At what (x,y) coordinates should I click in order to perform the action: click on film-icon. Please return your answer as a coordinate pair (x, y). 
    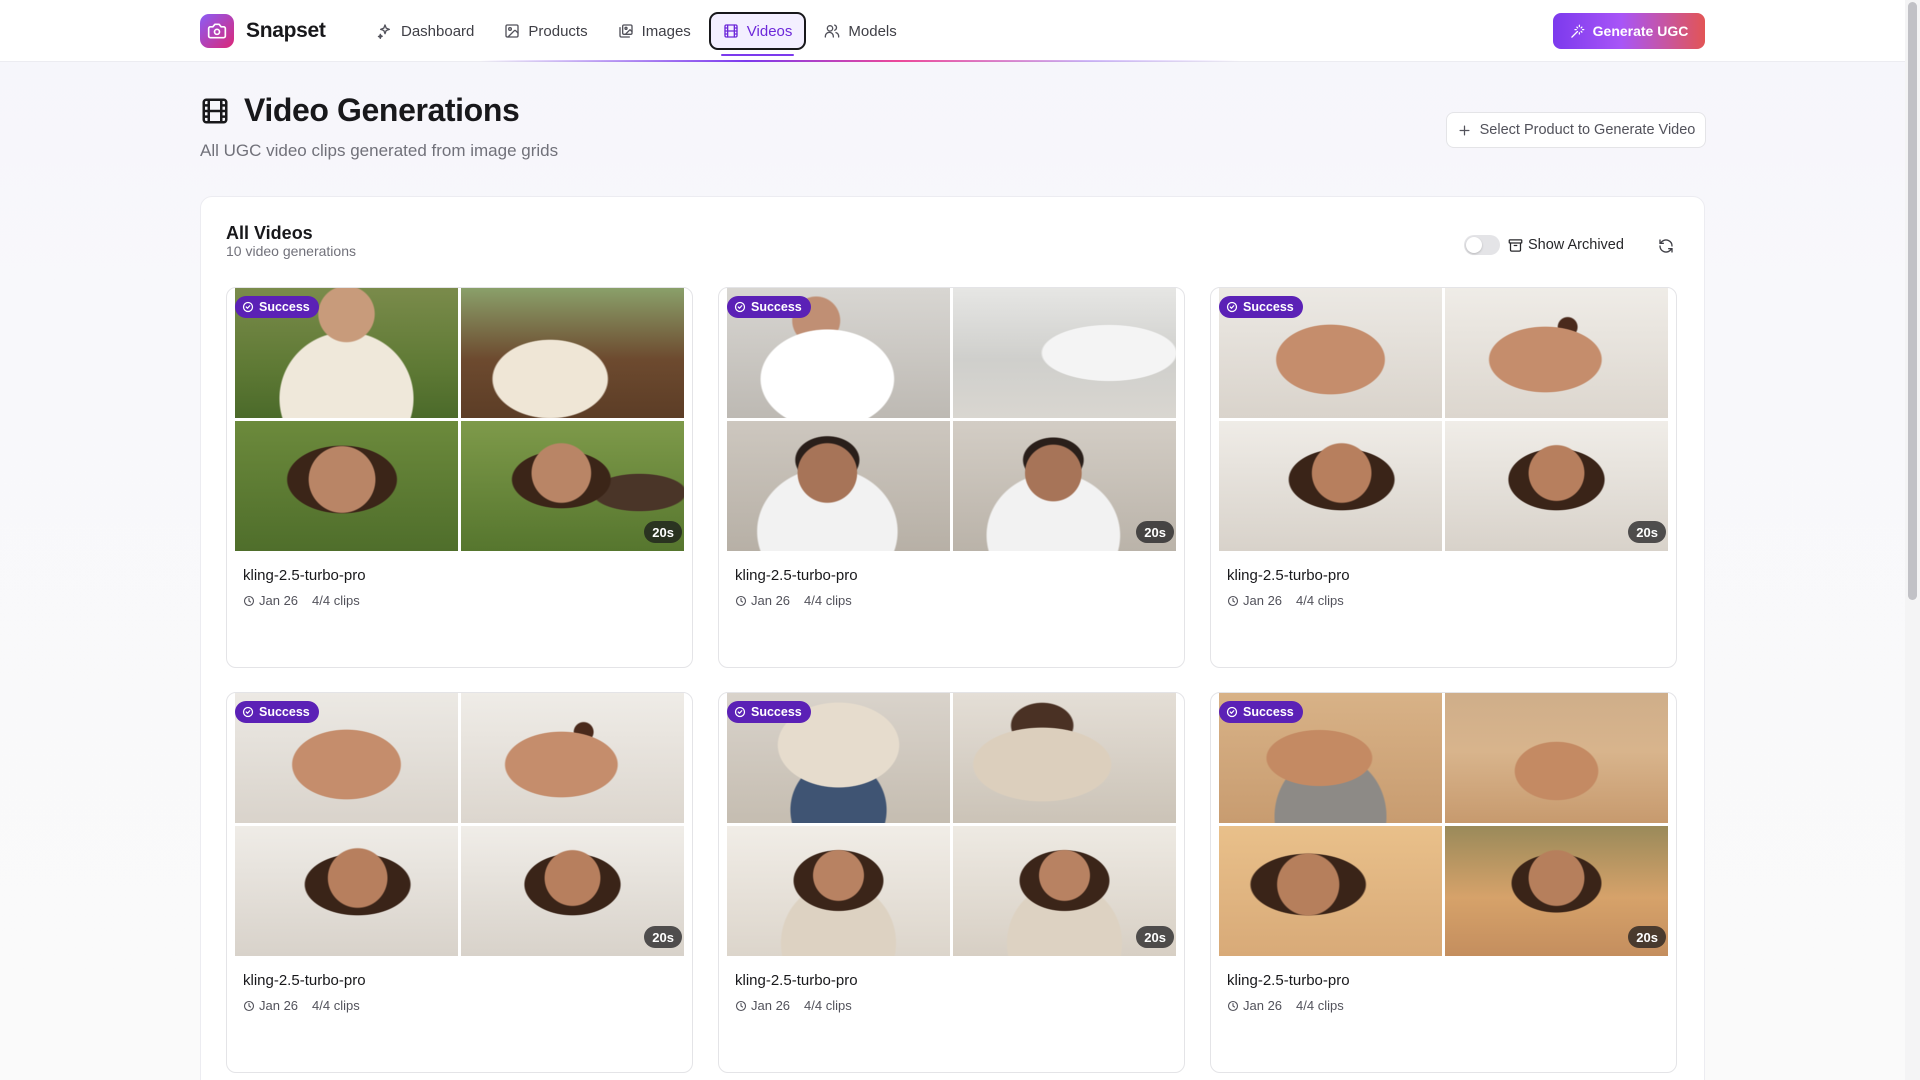
    Looking at the image, I should click on (731, 31).